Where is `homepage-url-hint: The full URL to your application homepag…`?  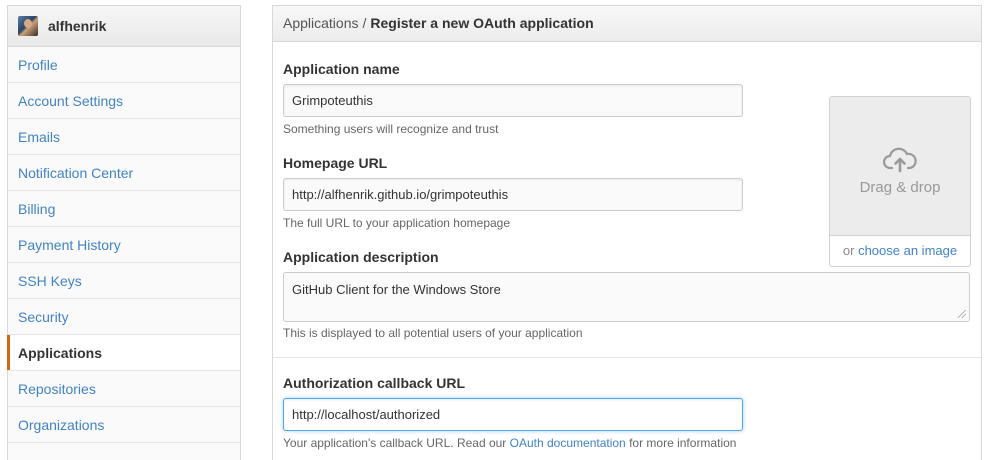 homepage-url-hint: The full URL to your application homepag… is located at coordinates (397, 223).